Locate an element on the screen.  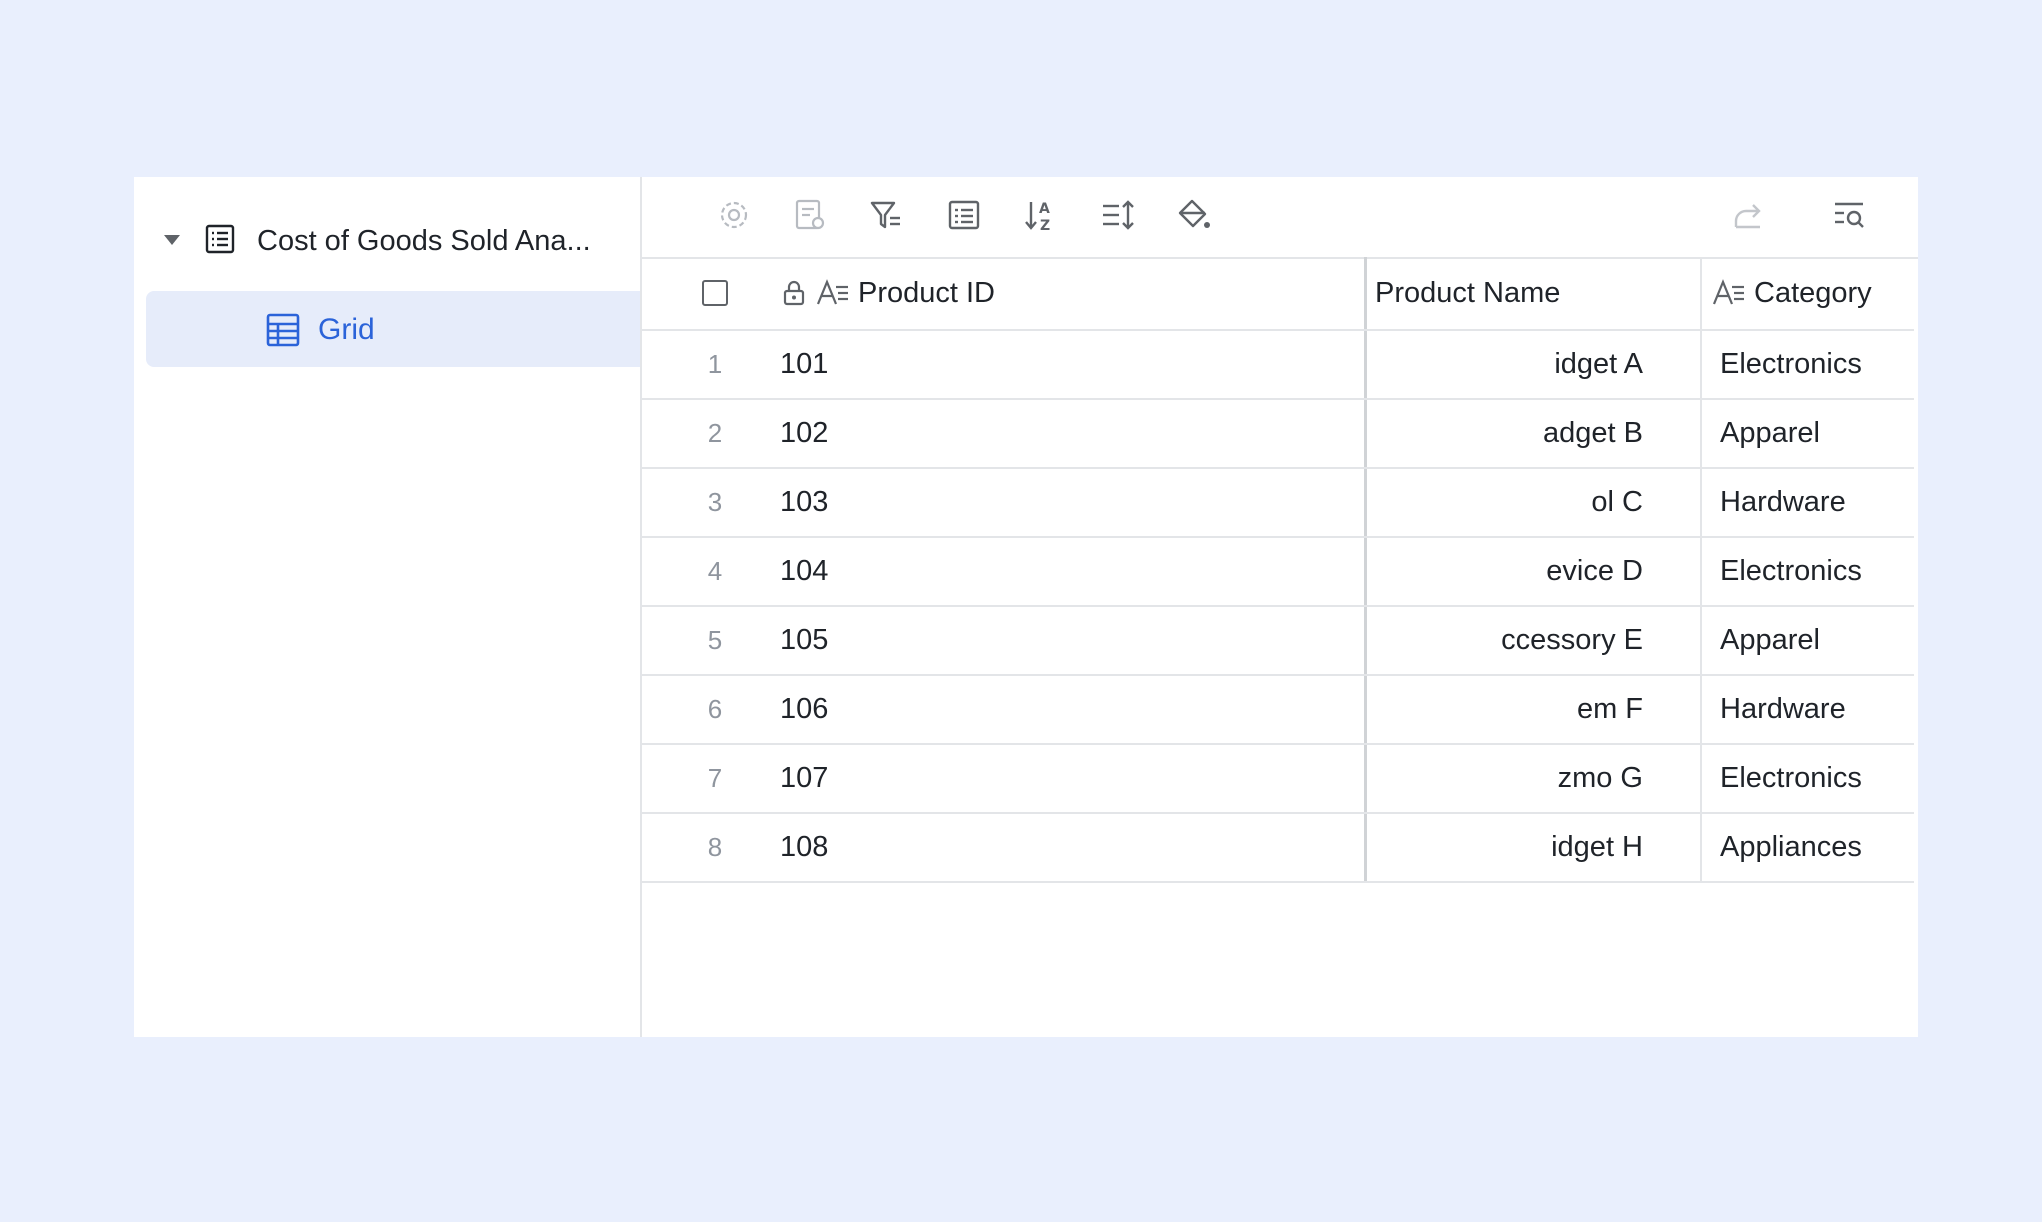
cell-product-id: 102 is located at coordinates (1065, 433).